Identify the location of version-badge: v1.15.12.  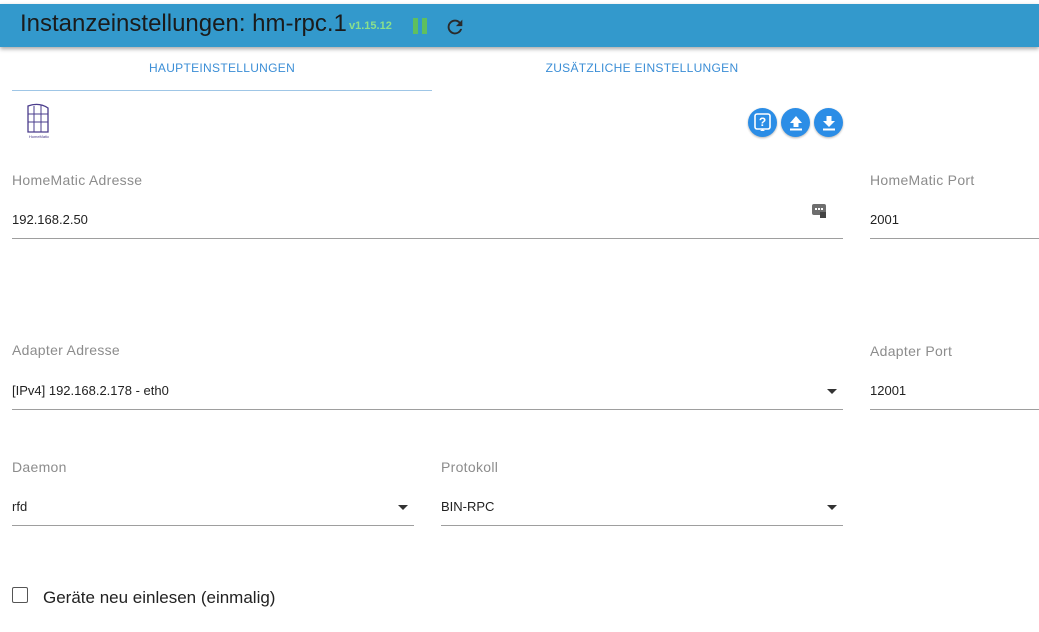
(370, 26).